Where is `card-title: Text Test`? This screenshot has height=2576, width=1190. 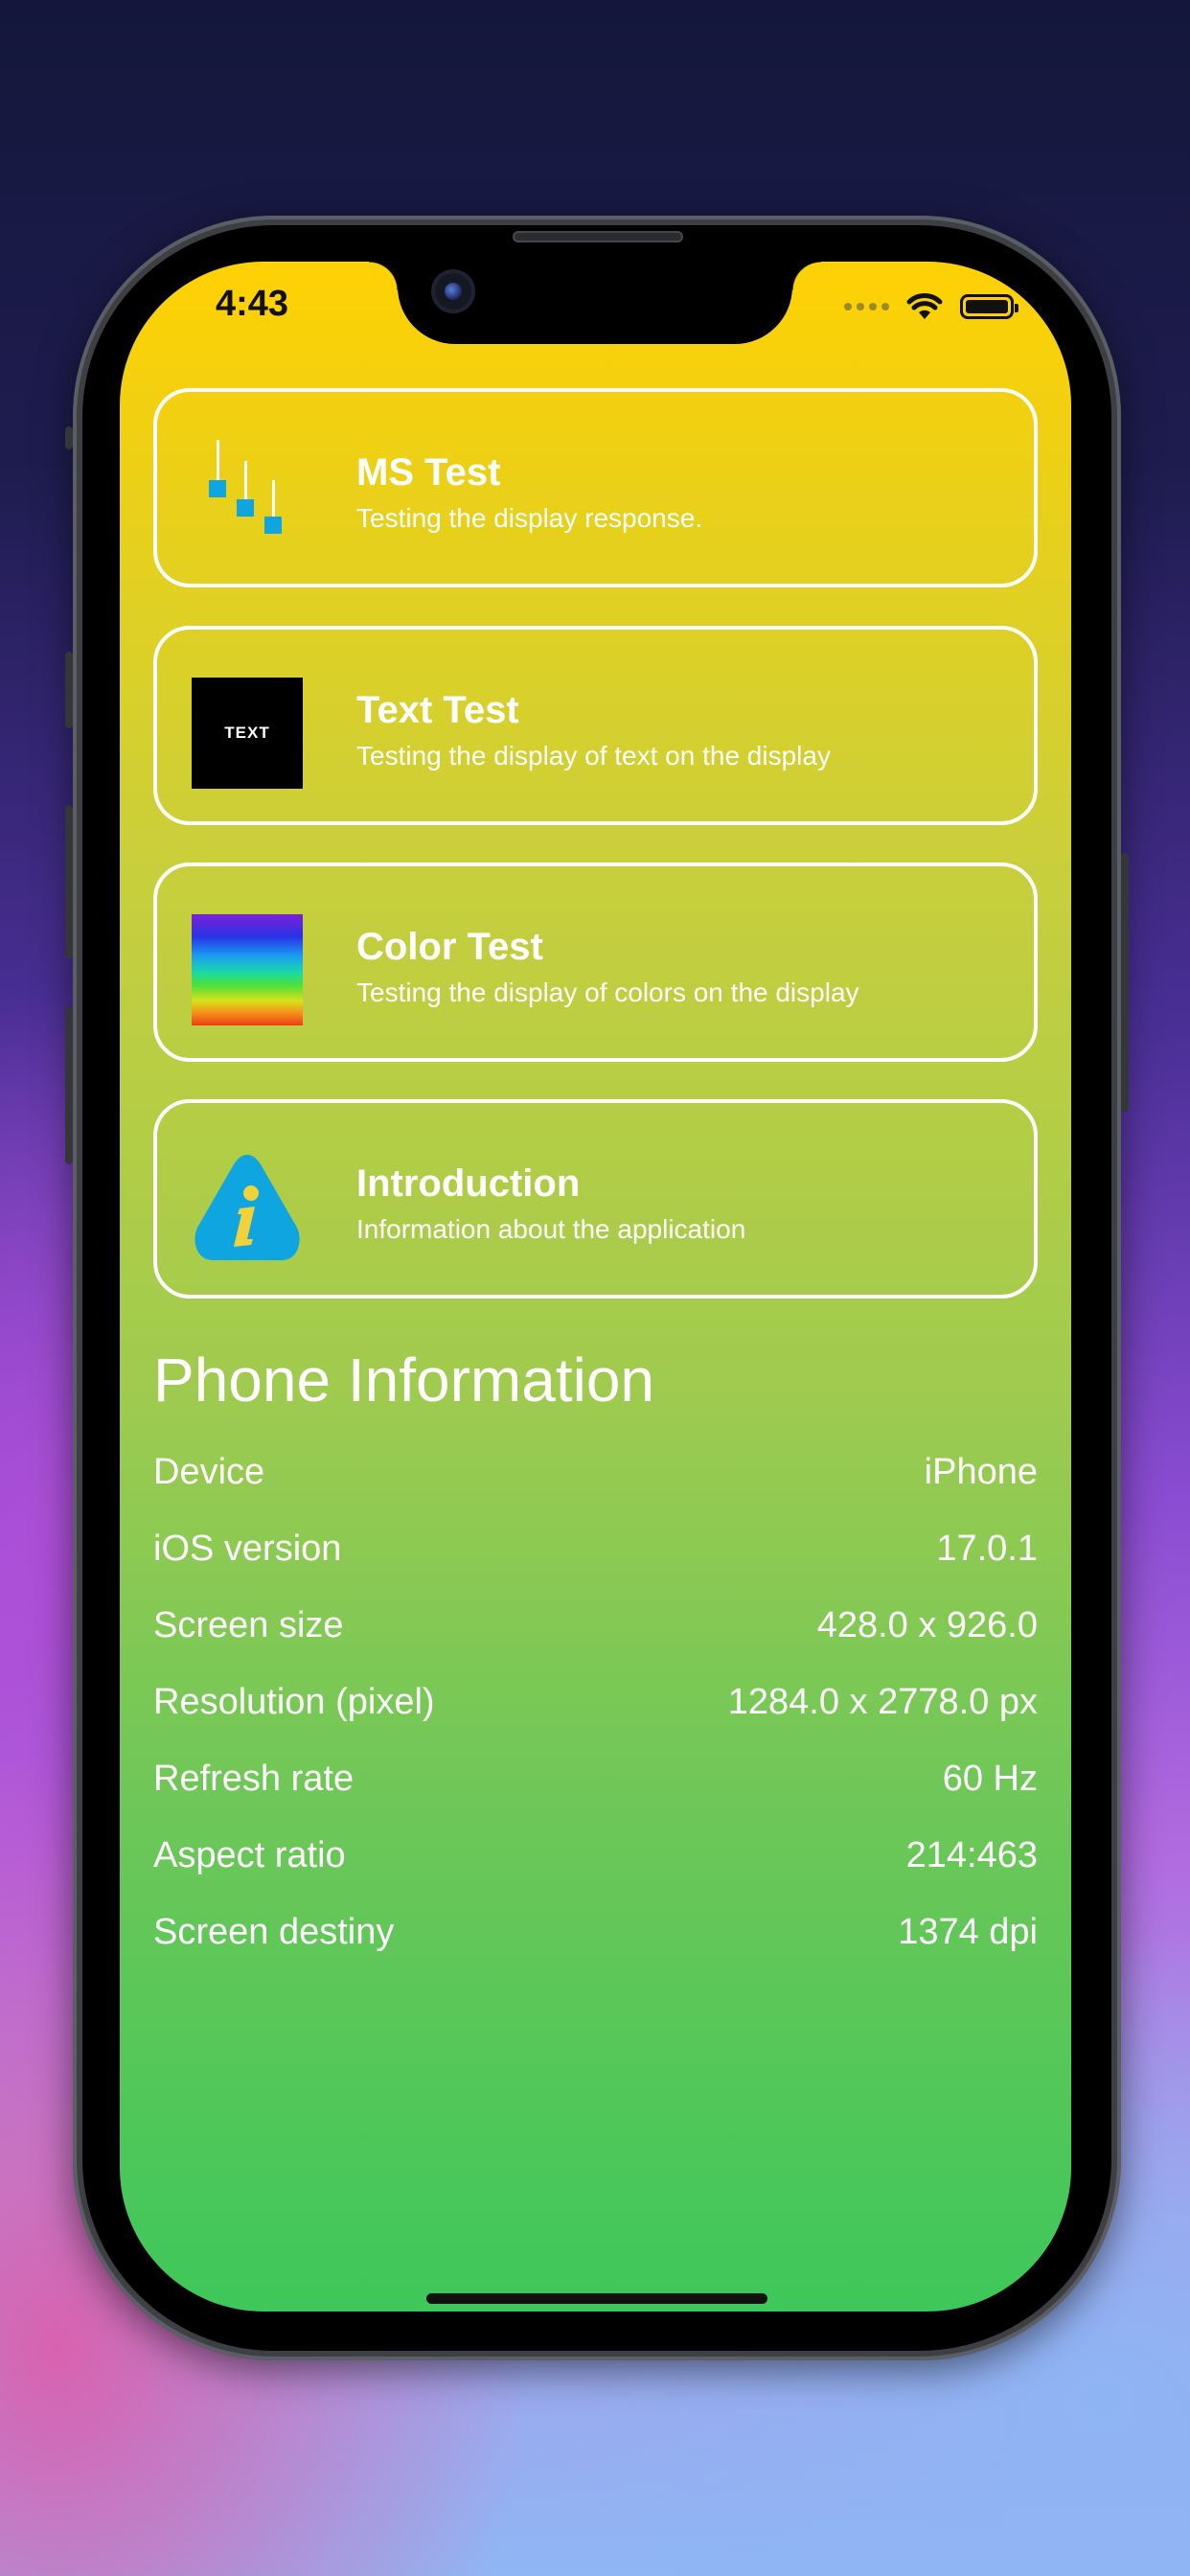 card-title: Text Test is located at coordinates (437, 710).